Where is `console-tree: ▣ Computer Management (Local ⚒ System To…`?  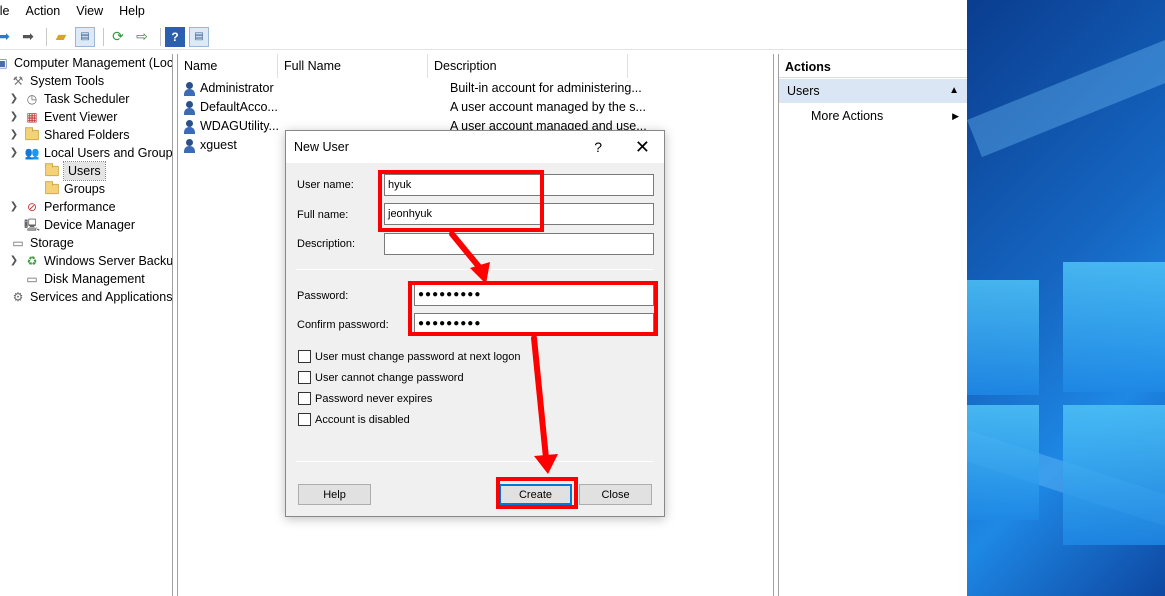
console-tree: ▣ Computer Management (Local ⚒ System To… is located at coordinates (86, 325).